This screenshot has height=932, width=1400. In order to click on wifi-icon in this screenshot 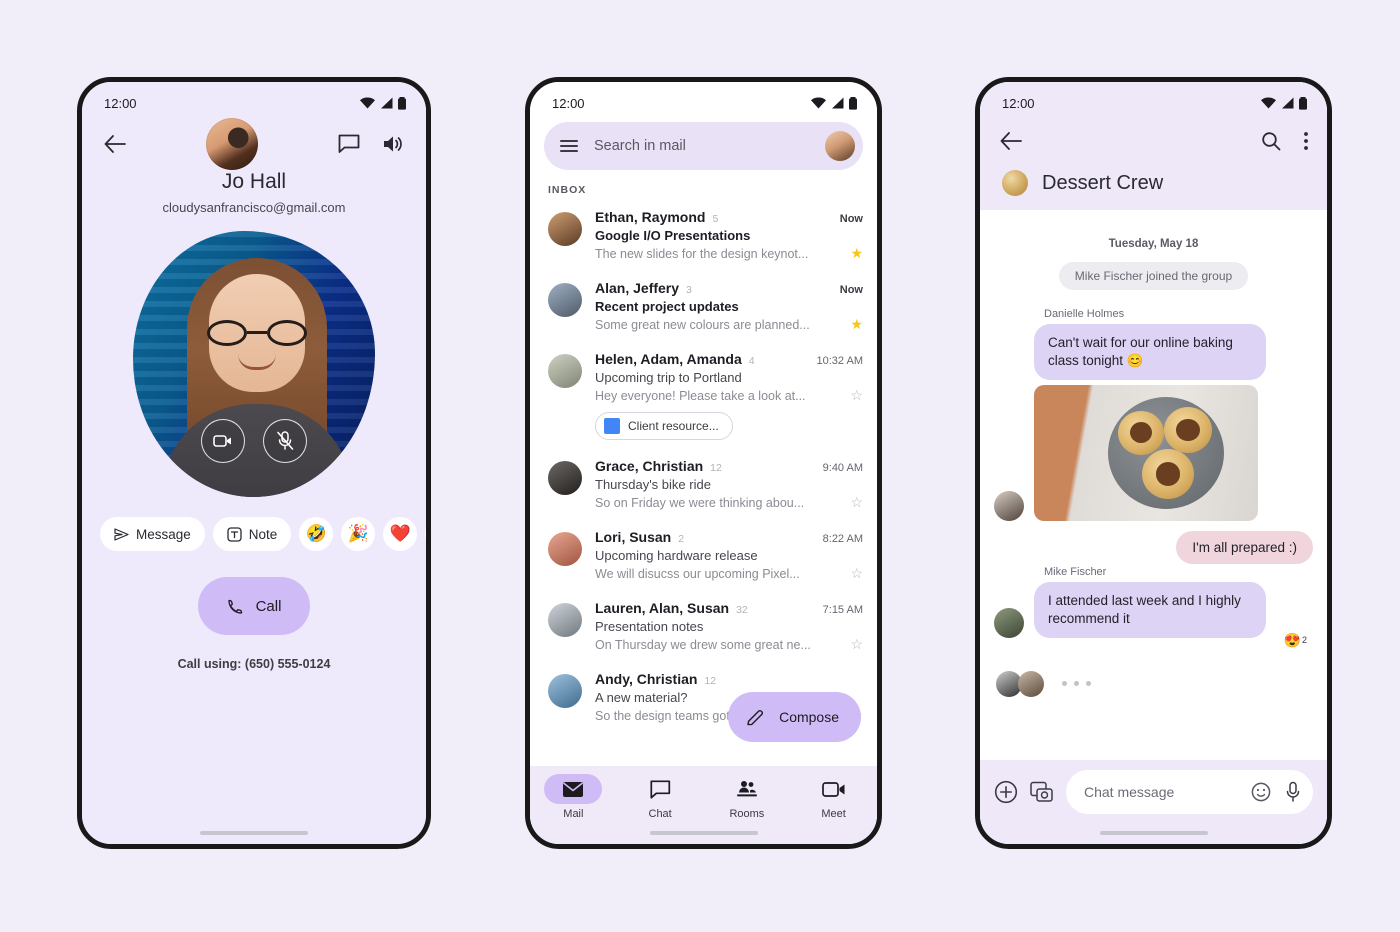, I will do `click(818, 103)`.